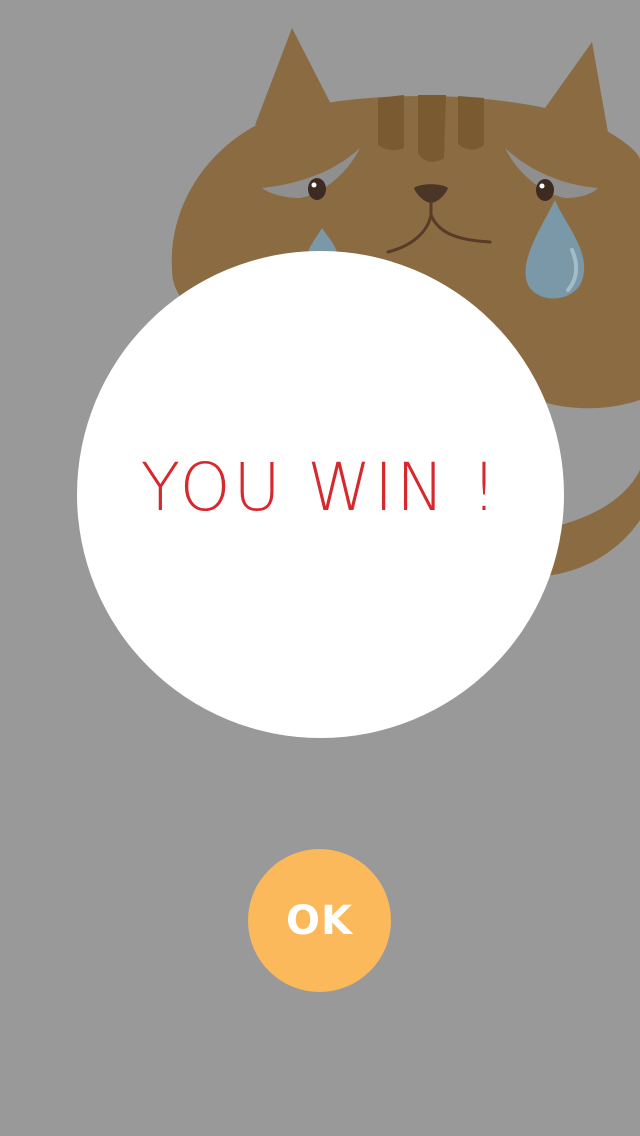 The height and width of the screenshot is (1136, 640). I want to click on ok-button-label: OK, so click(319, 920).